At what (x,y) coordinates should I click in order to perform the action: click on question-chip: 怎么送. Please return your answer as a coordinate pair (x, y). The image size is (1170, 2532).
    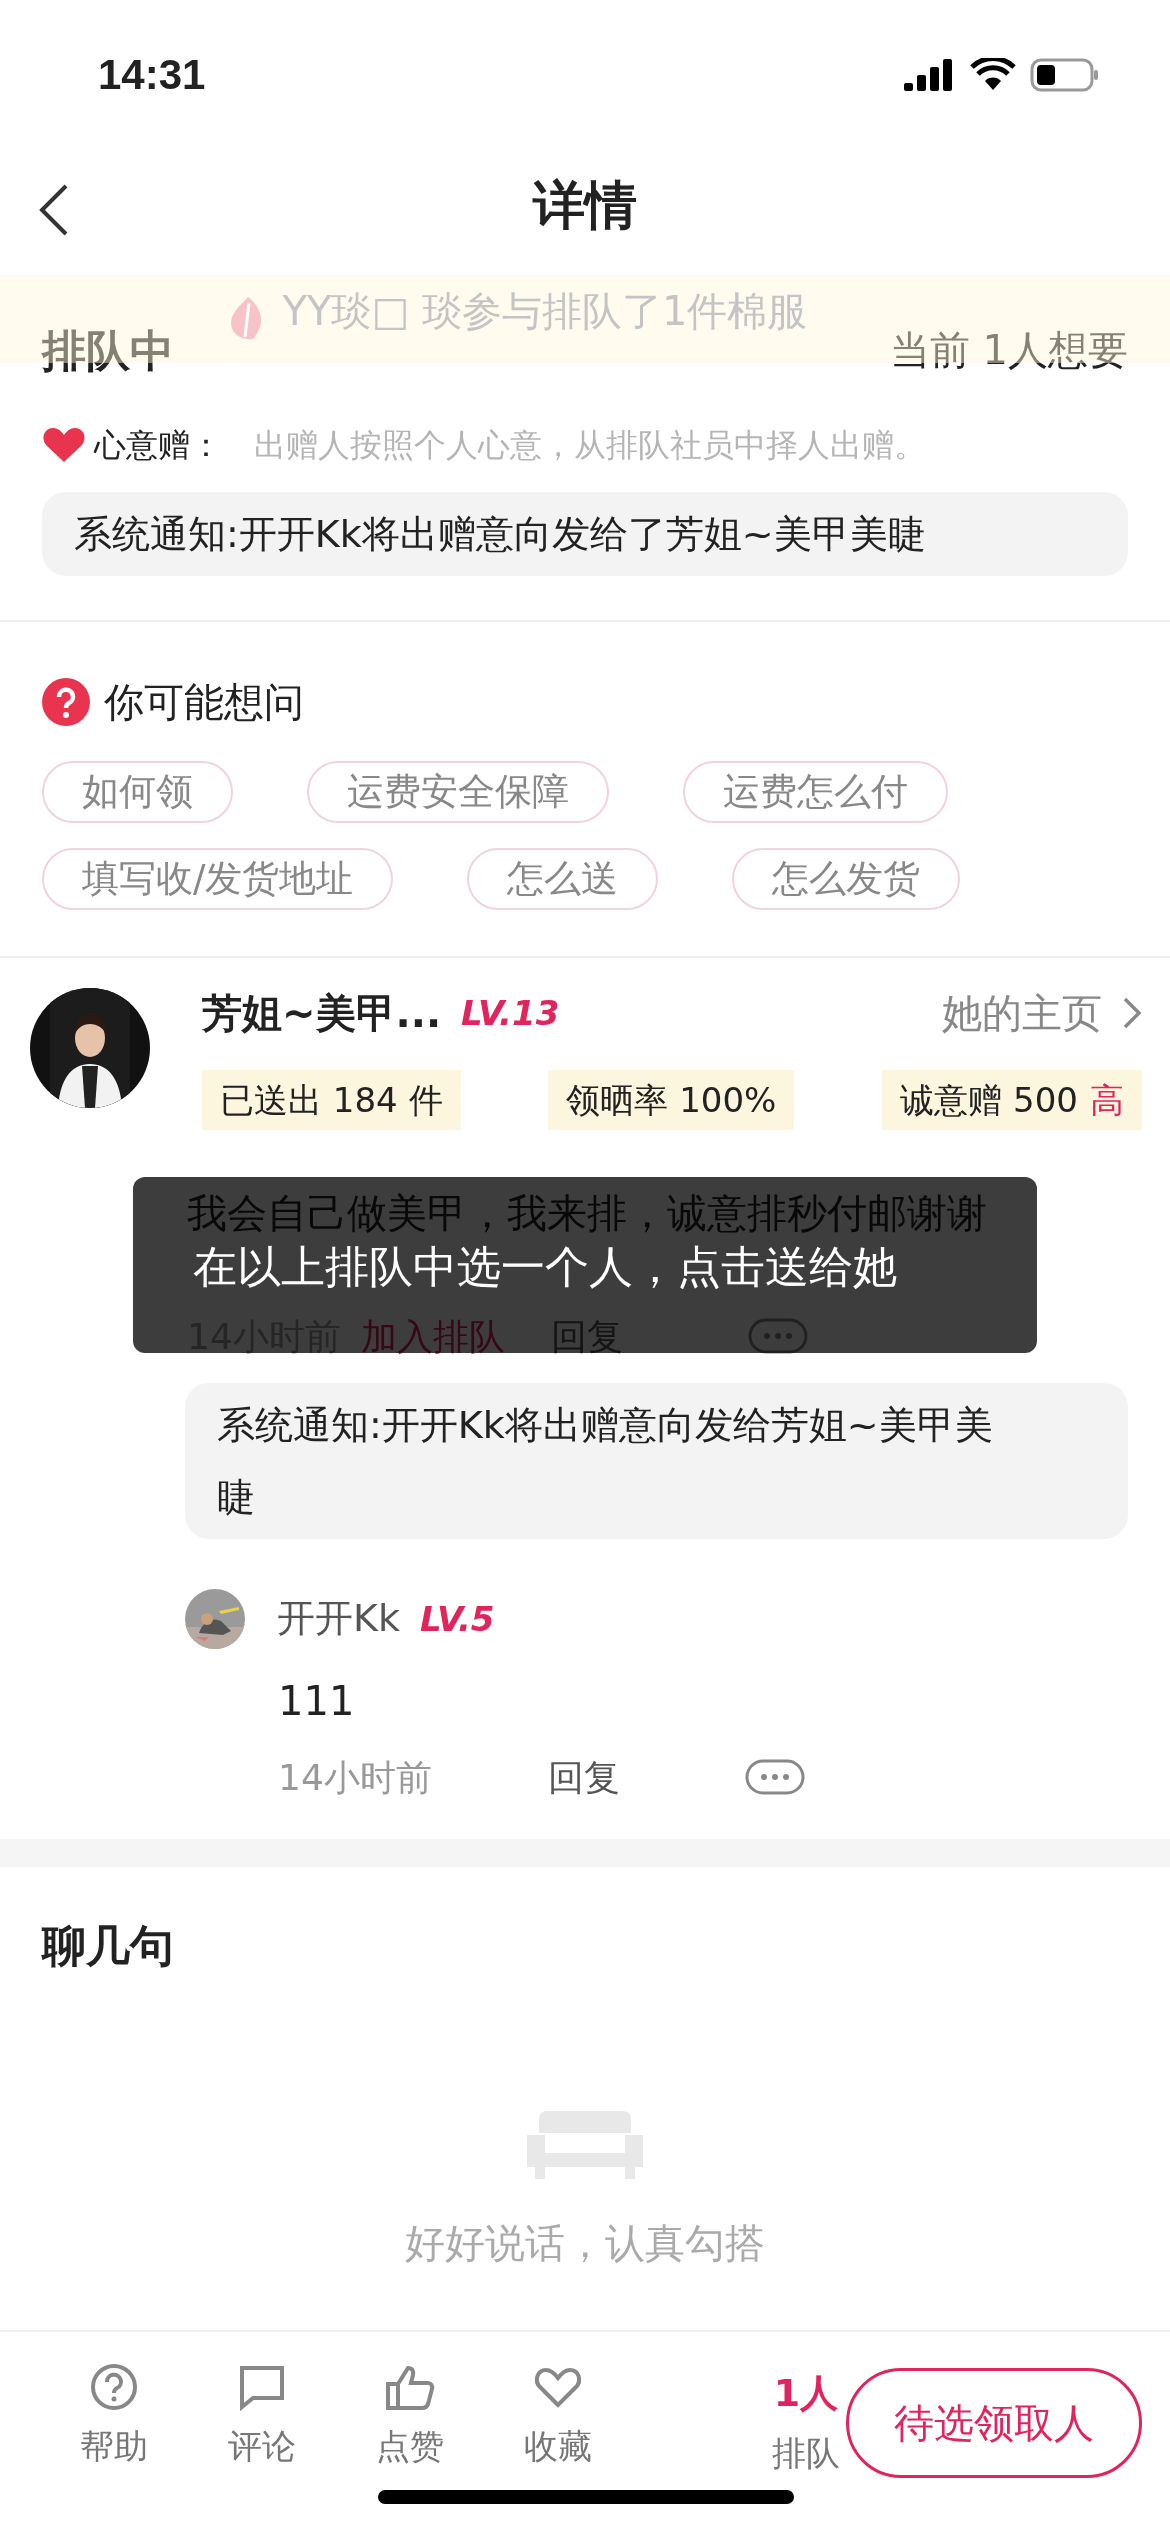
    Looking at the image, I should click on (563, 879).